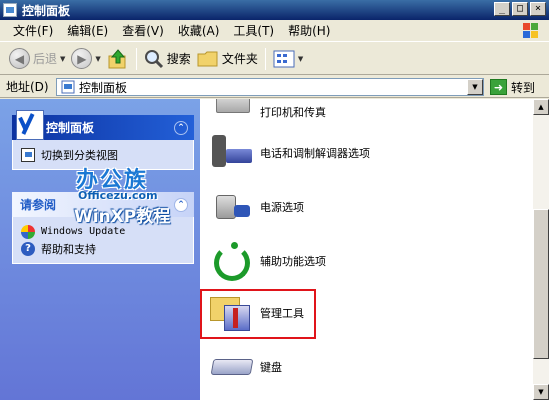 Image resolution: width=549 pixels, height=400 pixels. I want to click on menu-view: 查看(V), so click(143, 30).